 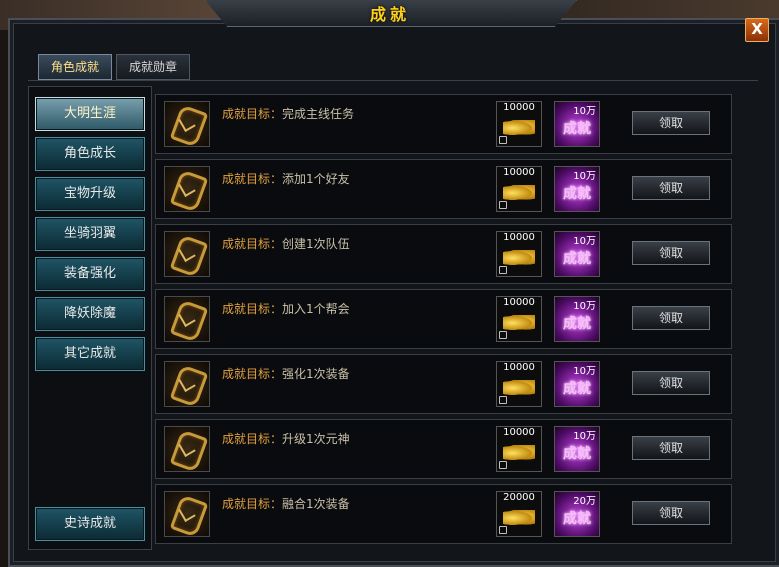 I want to click on gold-reward: 20000, so click(x=519, y=514).